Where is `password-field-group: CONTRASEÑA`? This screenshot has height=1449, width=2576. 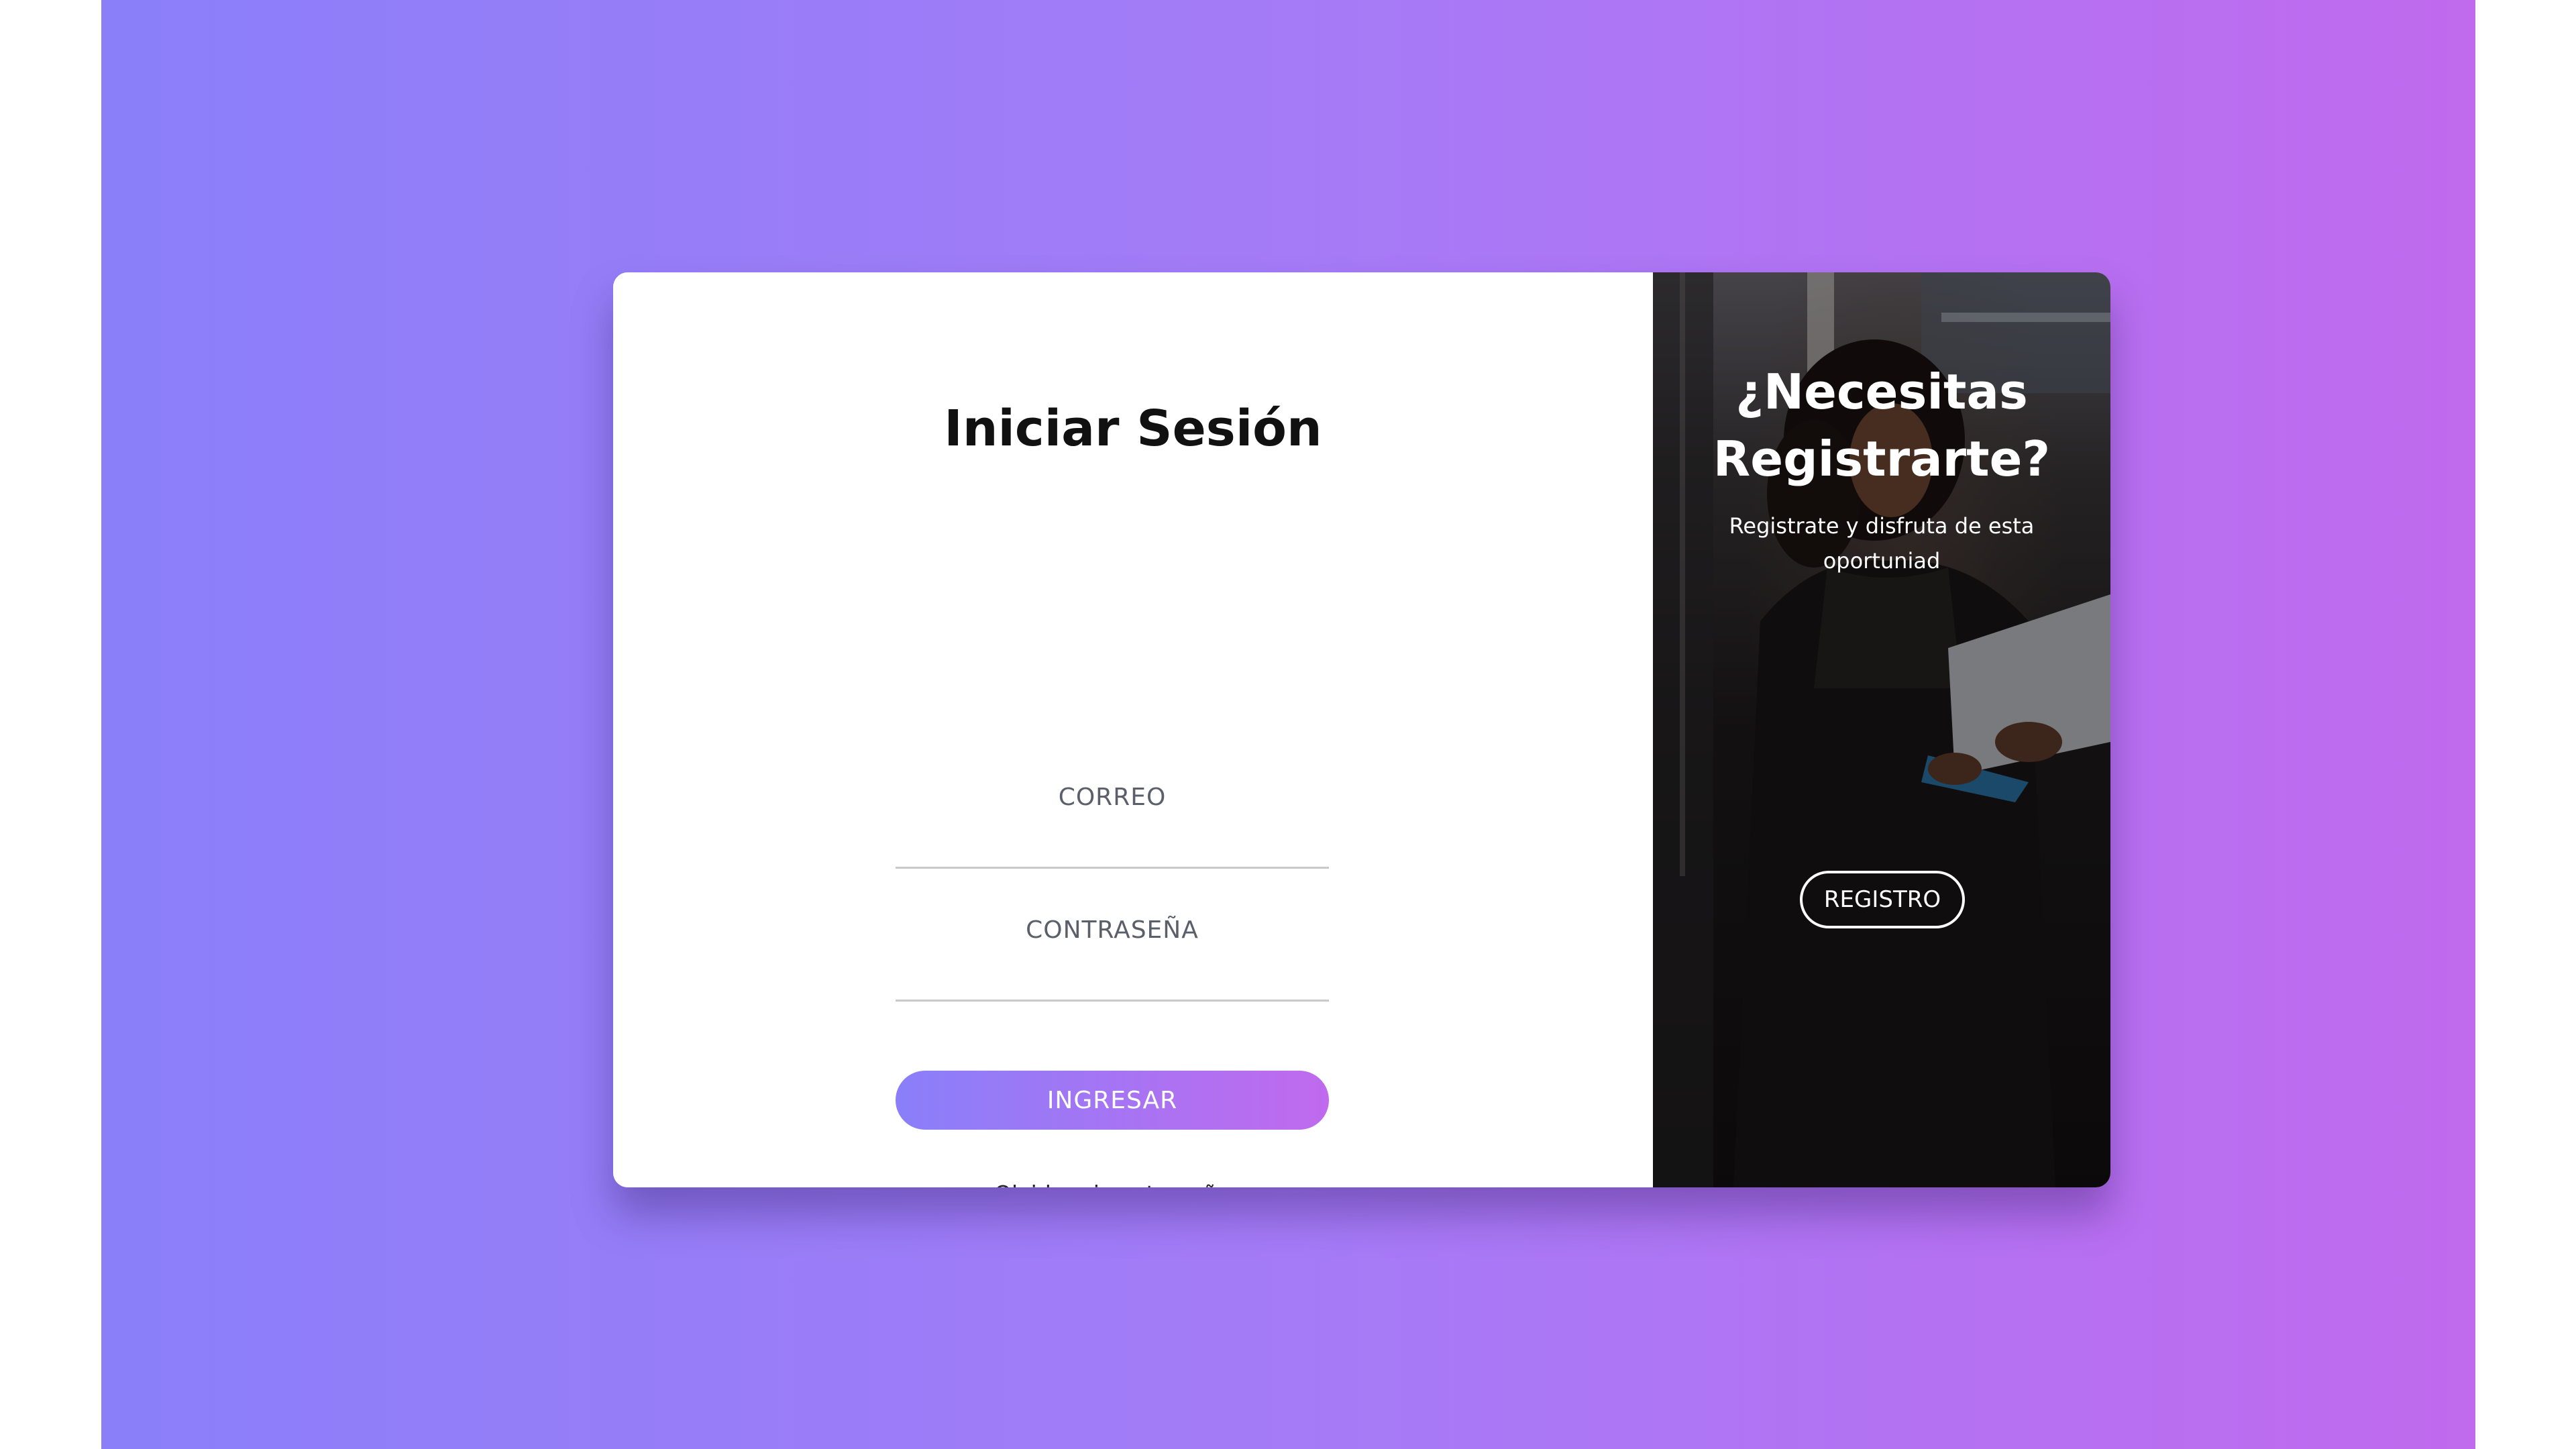
password-field-group: CONTRASEÑA is located at coordinates (1112, 959).